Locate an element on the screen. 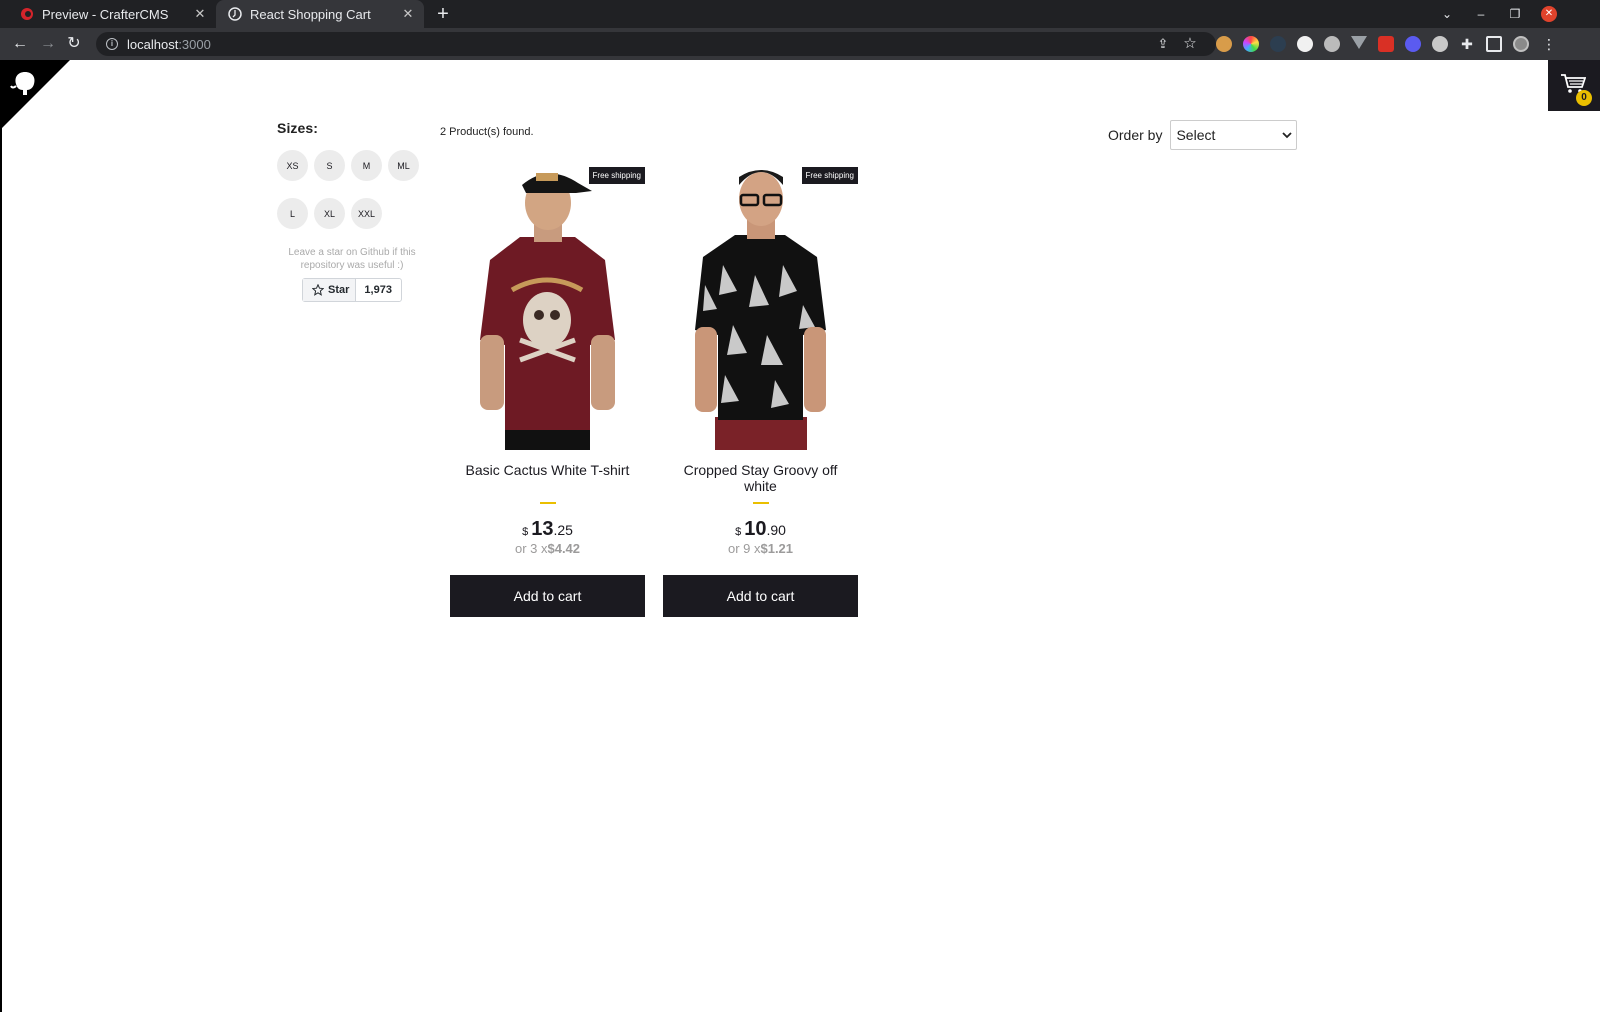 This screenshot has width=1600, height=1012. site-info-icon: i is located at coordinates (112, 44).